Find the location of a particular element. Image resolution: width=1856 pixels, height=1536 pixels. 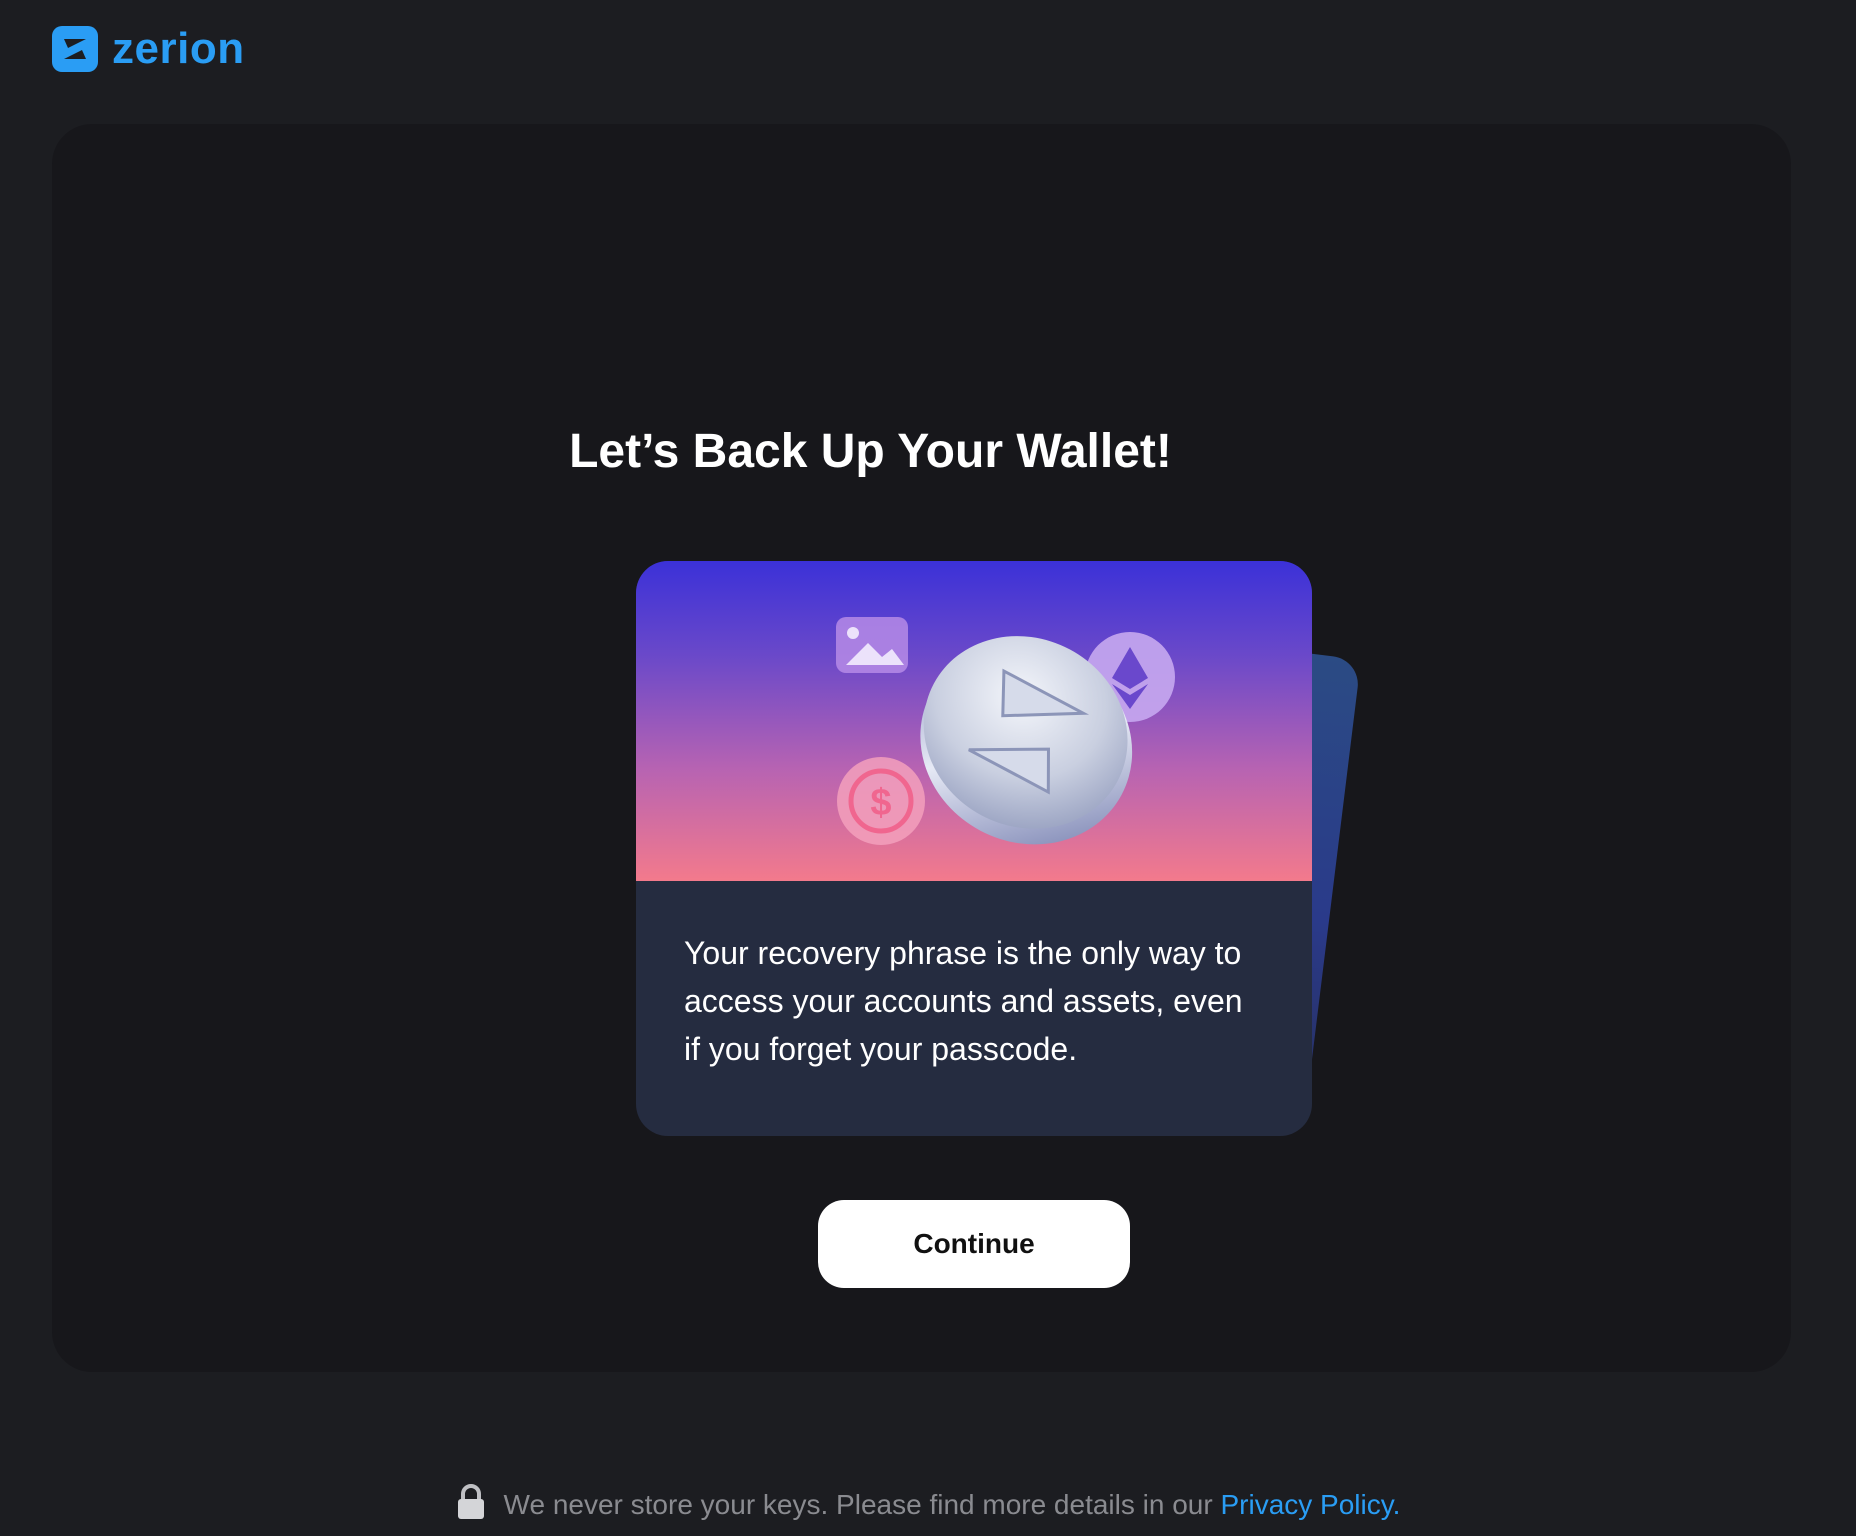

usdc-dollar-icon: $ is located at coordinates (881, 801).